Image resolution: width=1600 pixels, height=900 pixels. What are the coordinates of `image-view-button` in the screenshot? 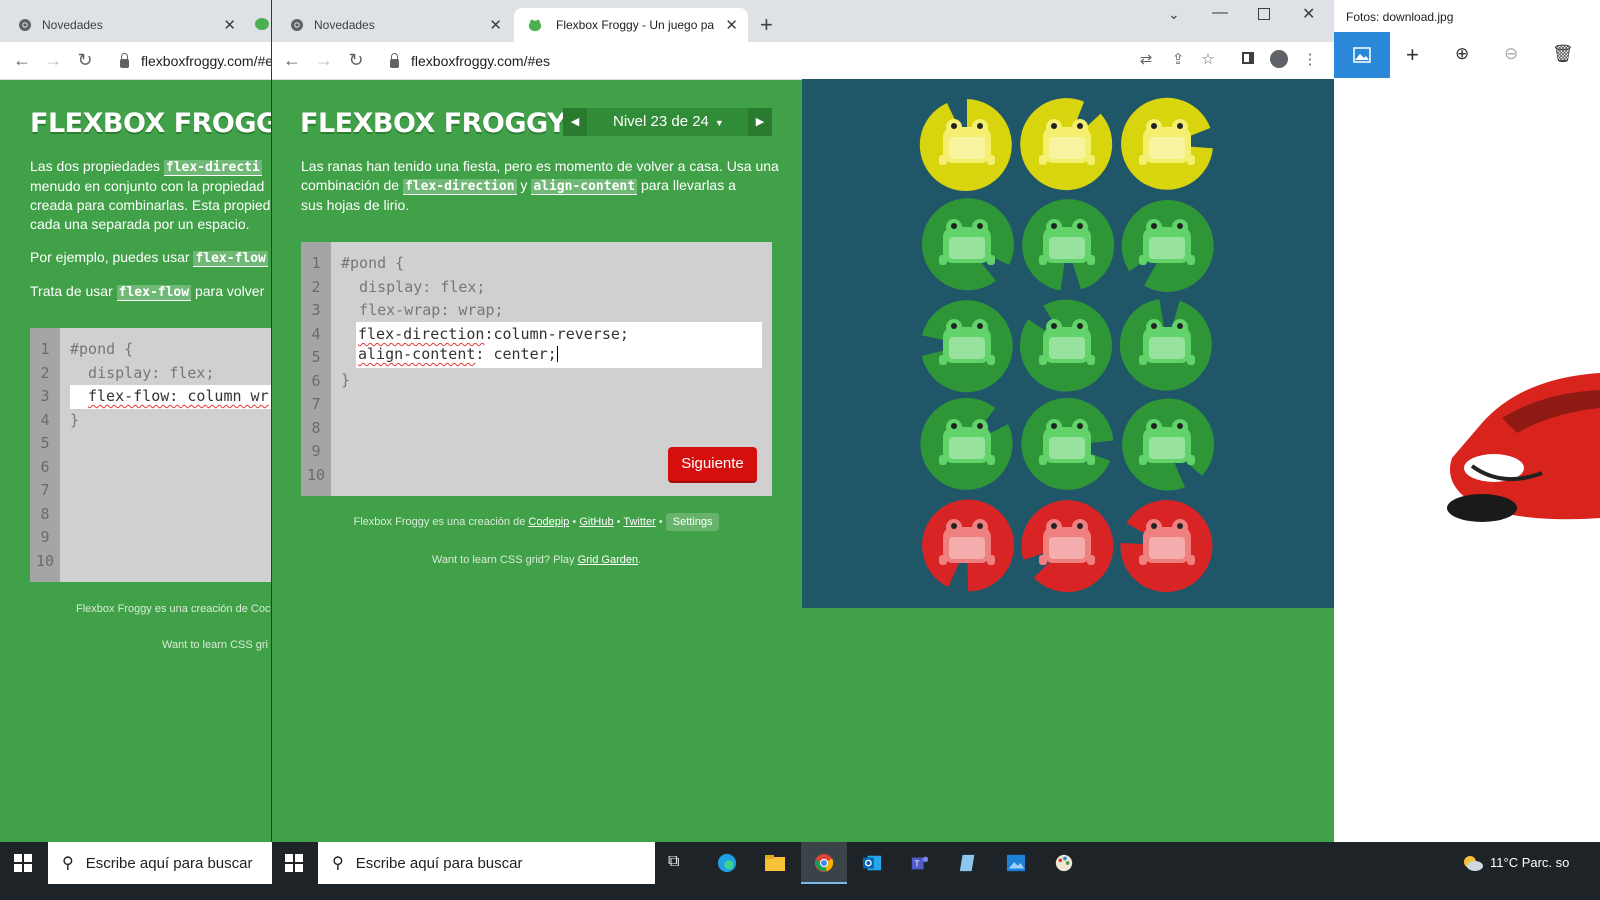 It's located at (1362, 55).